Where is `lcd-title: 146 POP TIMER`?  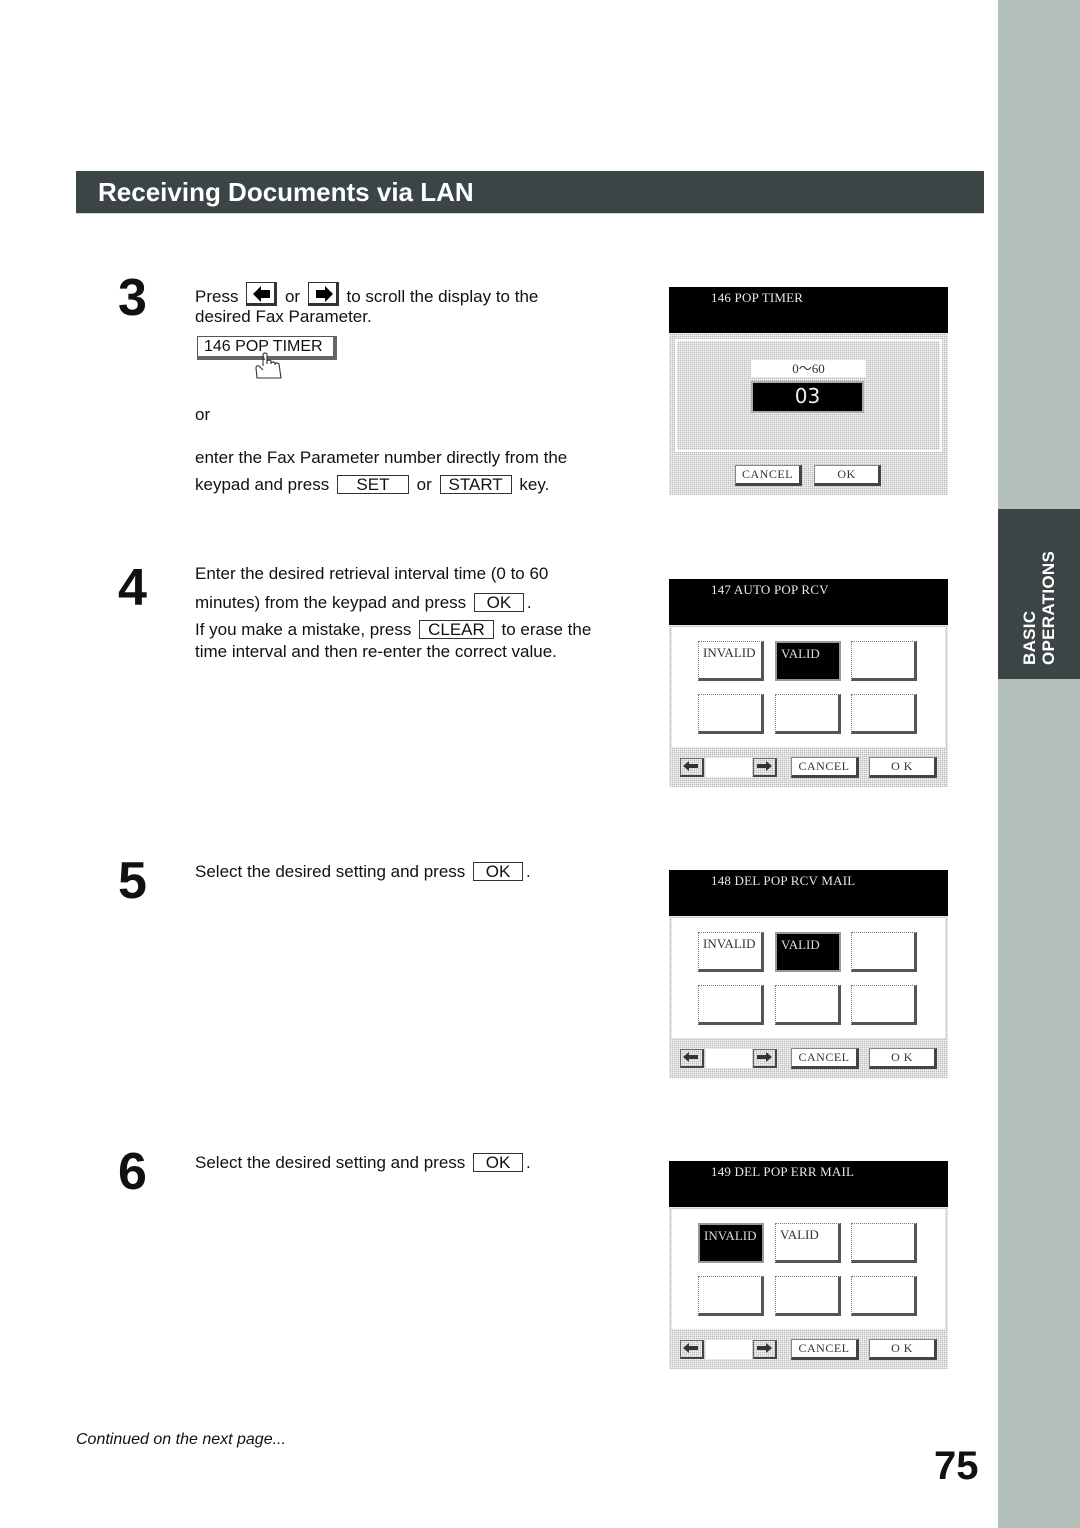 lcd-title: 146 POP TIMER is located at coordinates (757, 297).